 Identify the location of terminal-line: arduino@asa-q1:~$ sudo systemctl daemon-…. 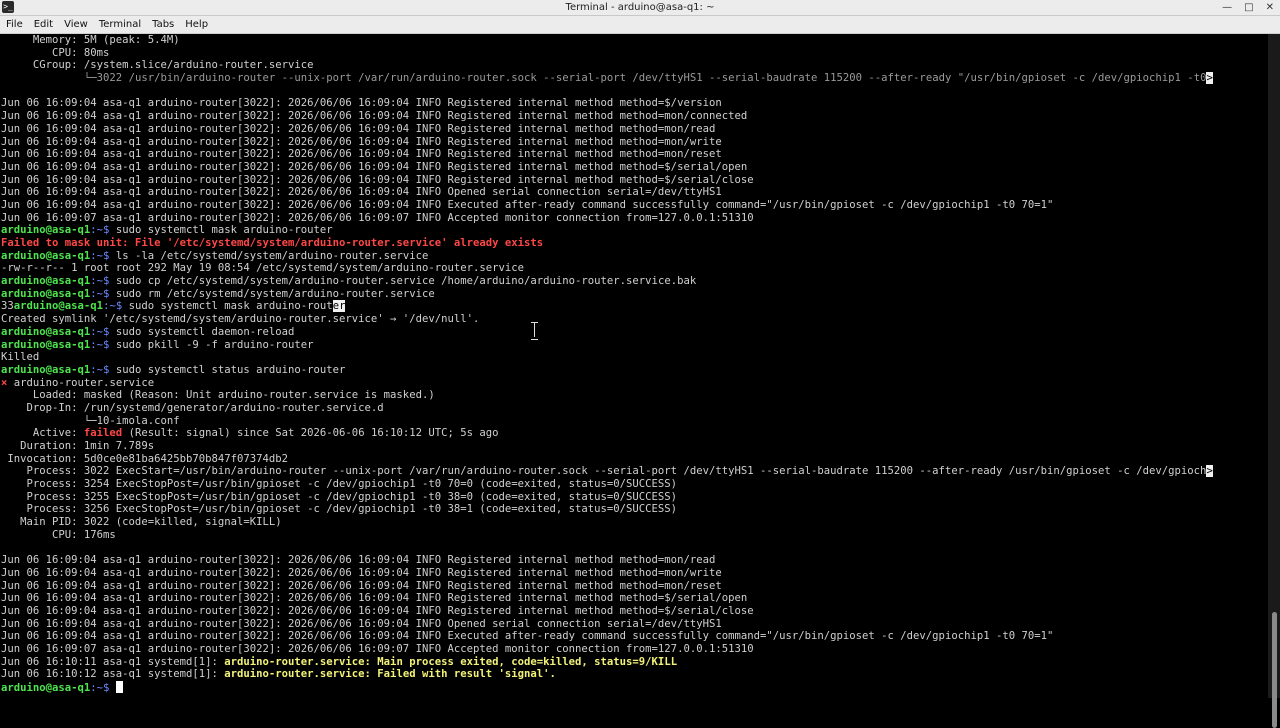
(634, 332).